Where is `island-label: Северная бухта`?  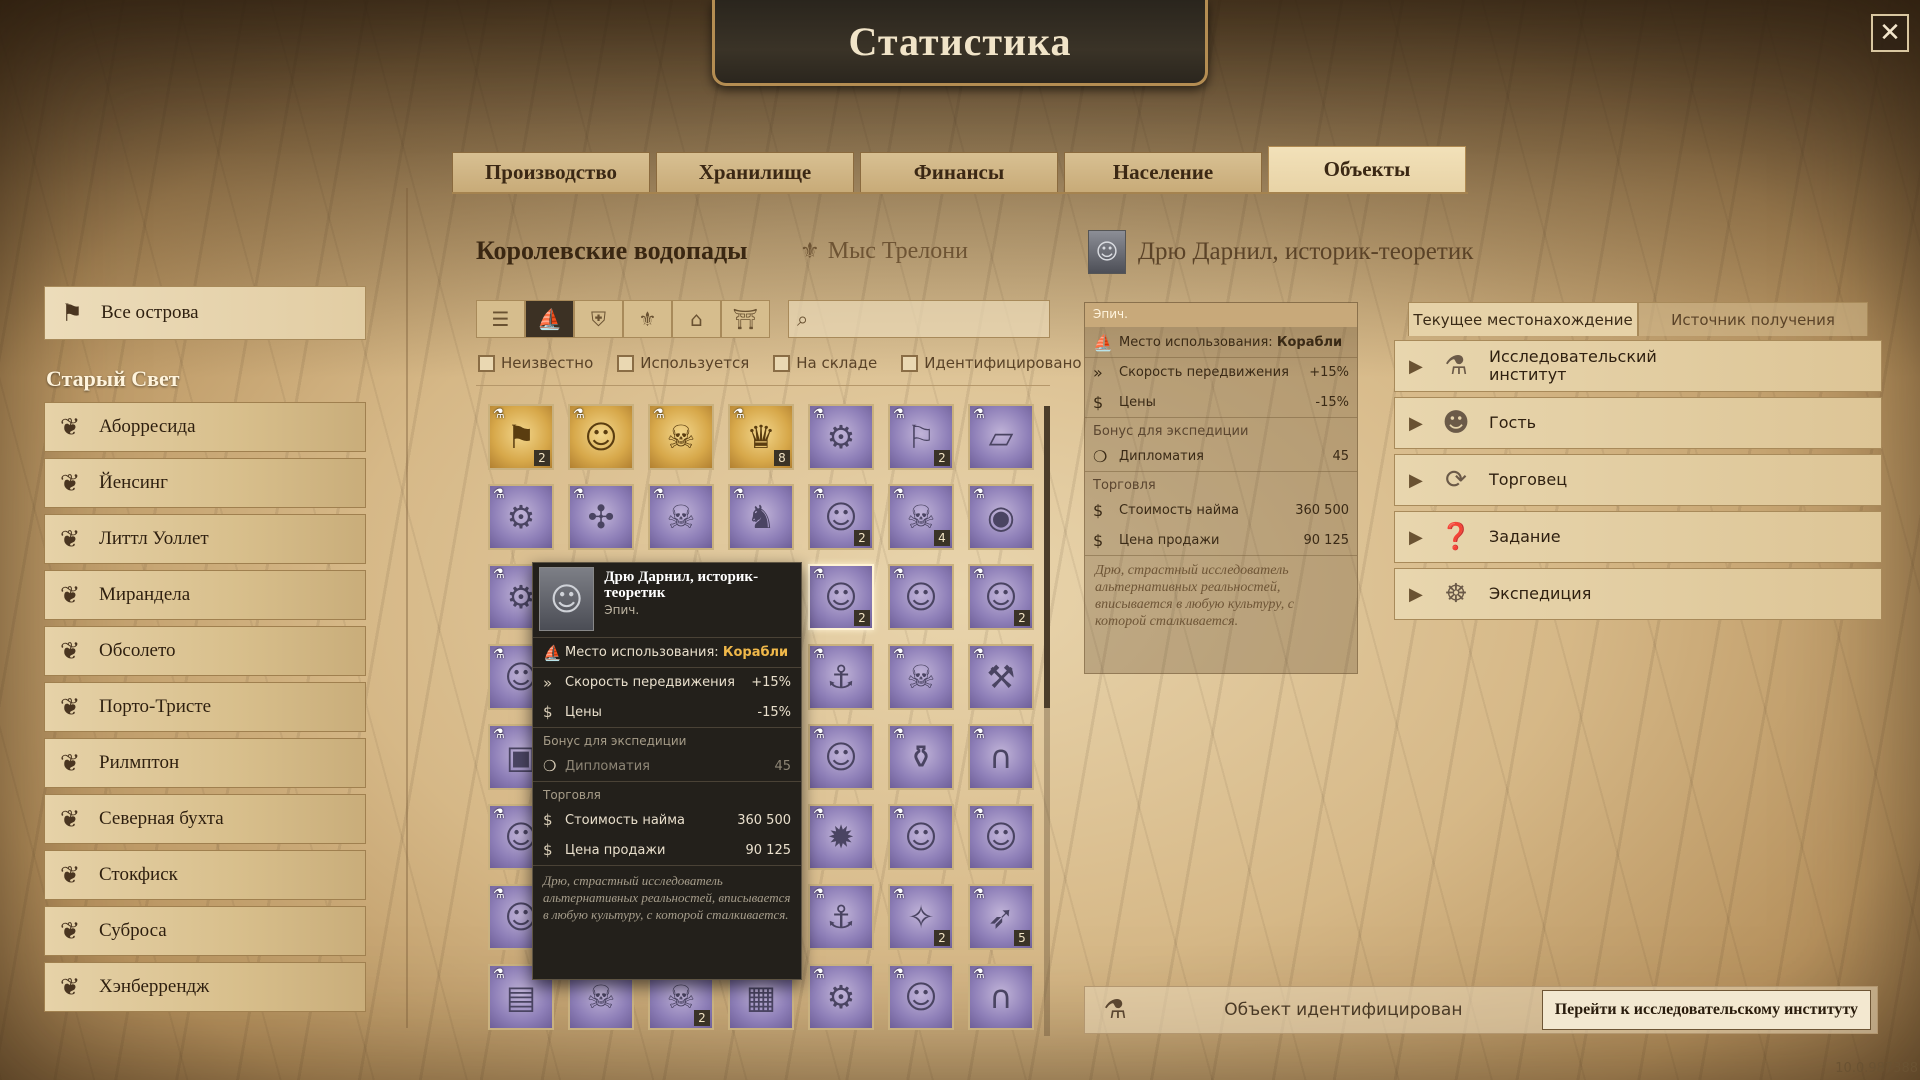
island-label: Северная бухта is located at coordinates (161, 818).